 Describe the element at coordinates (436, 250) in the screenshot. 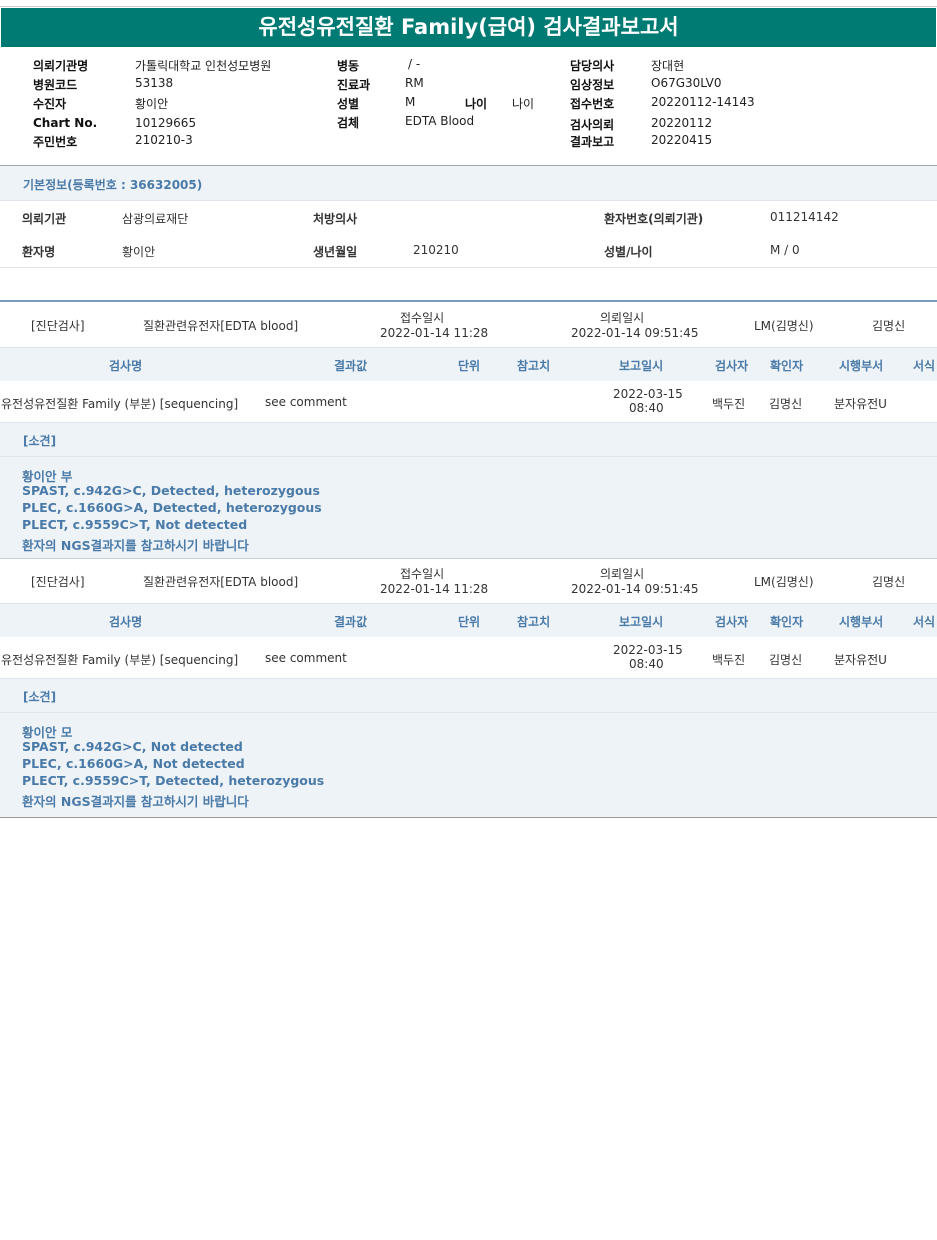

I see `birth-value: 210210` at that location.